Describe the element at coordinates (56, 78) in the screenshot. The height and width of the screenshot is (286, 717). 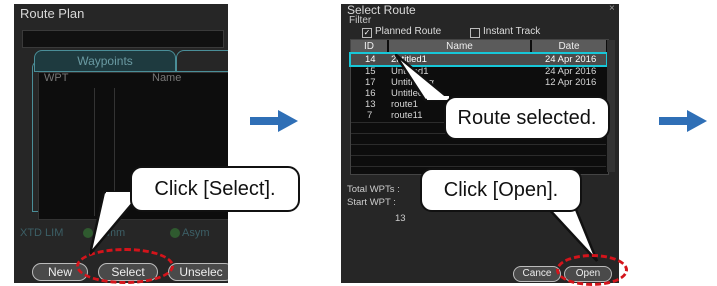
I see `col-header-wpt: WPT` at that location.